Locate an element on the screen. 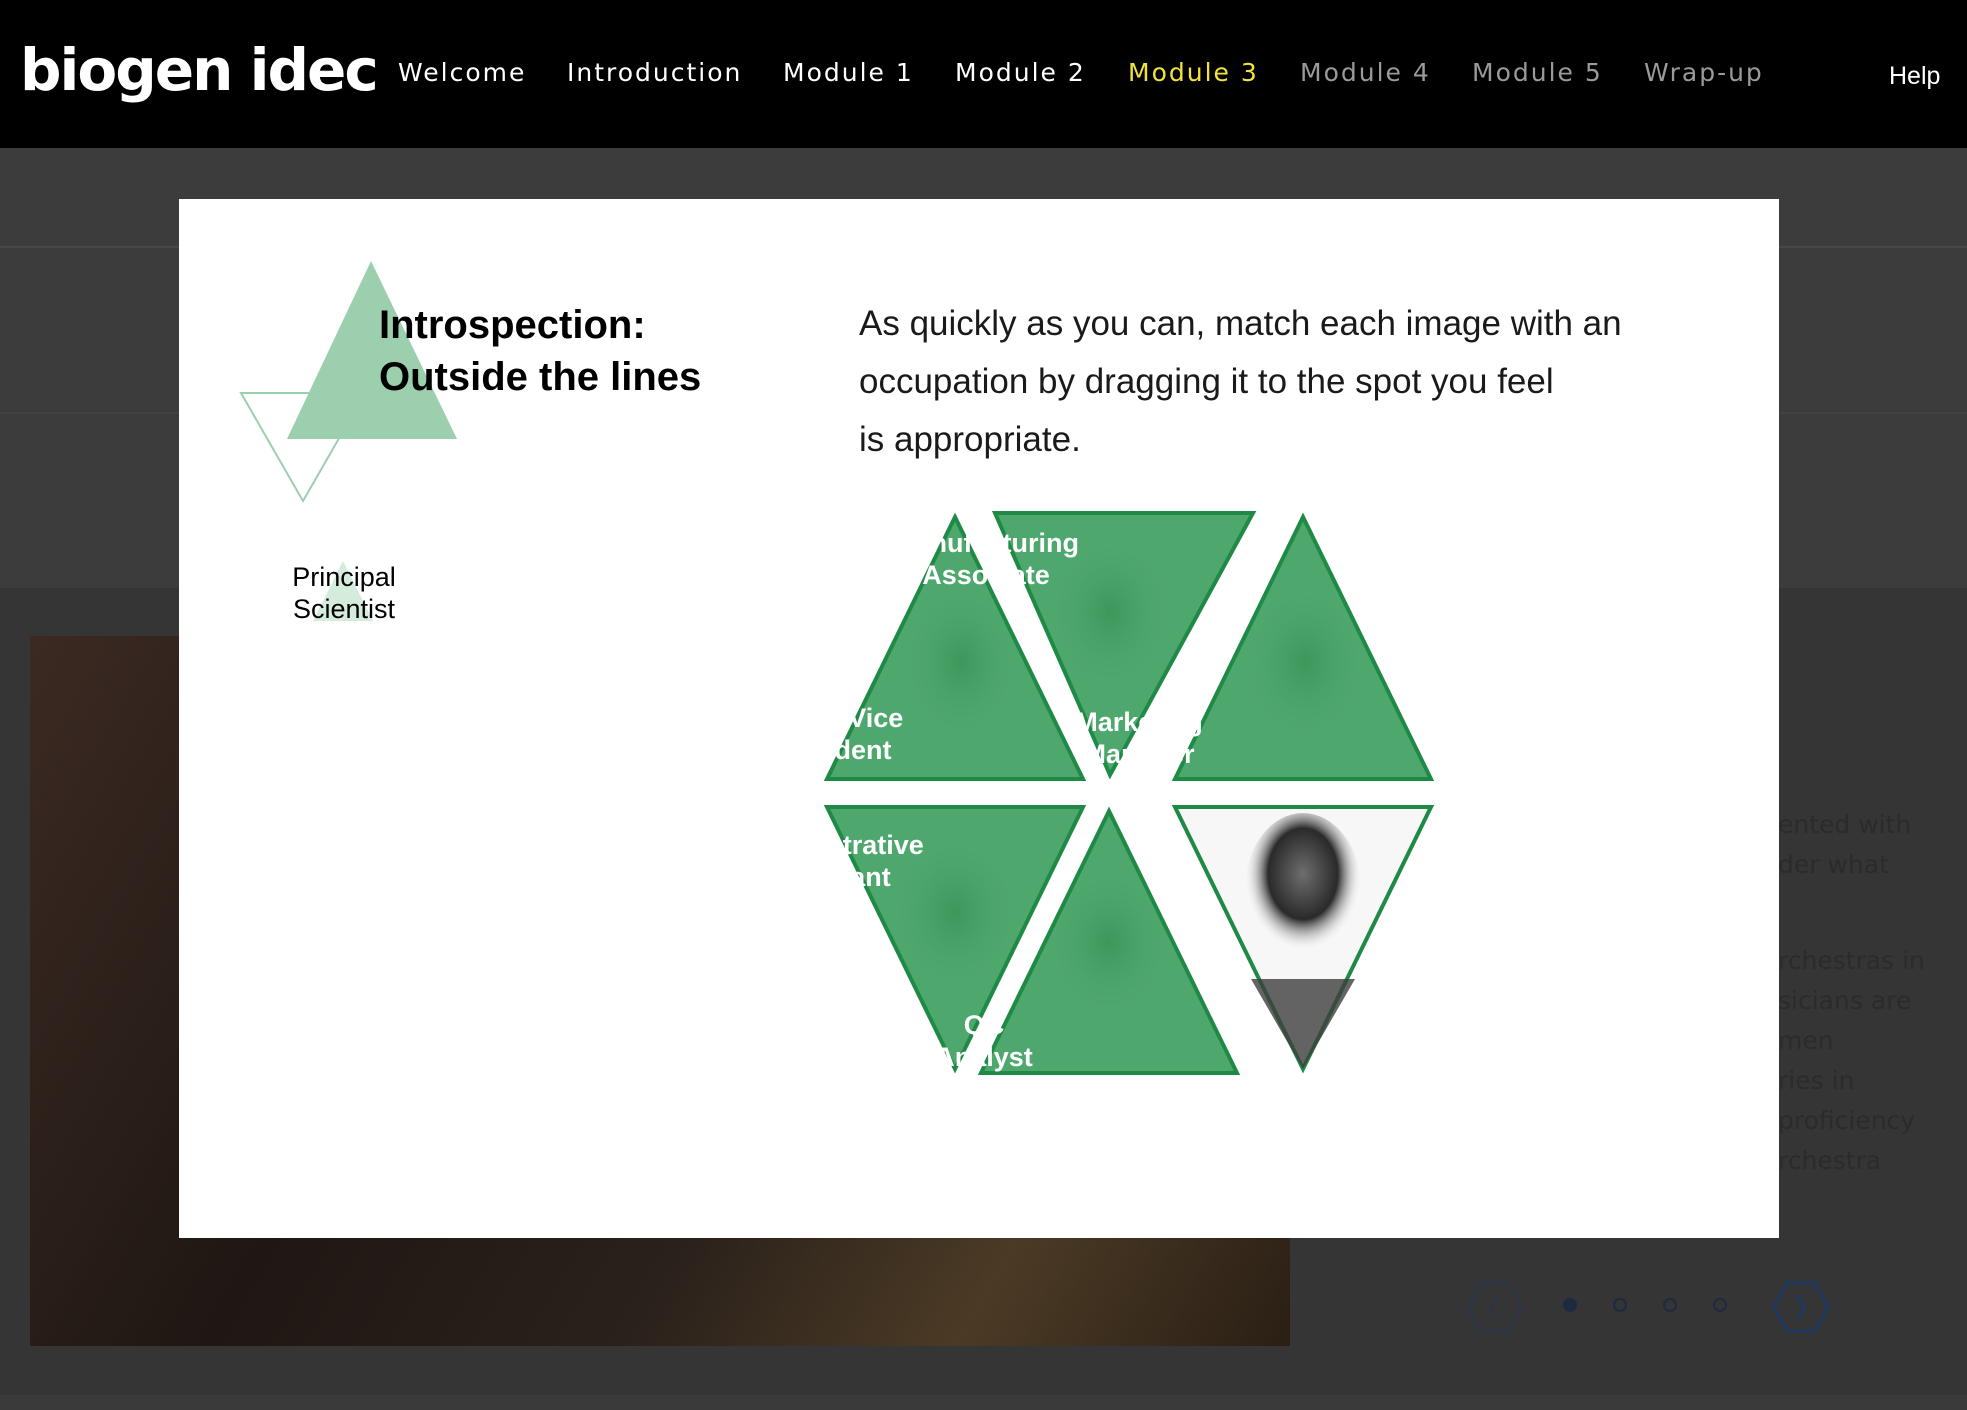  tile-label-line: Associate is located at coordinates (986, 575).